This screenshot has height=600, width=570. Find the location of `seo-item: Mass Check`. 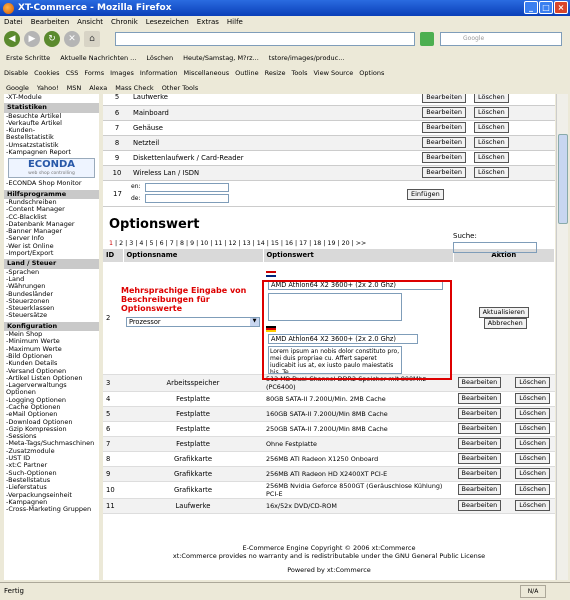

seo-item: Mass Check is located at coordinates (134, 88).